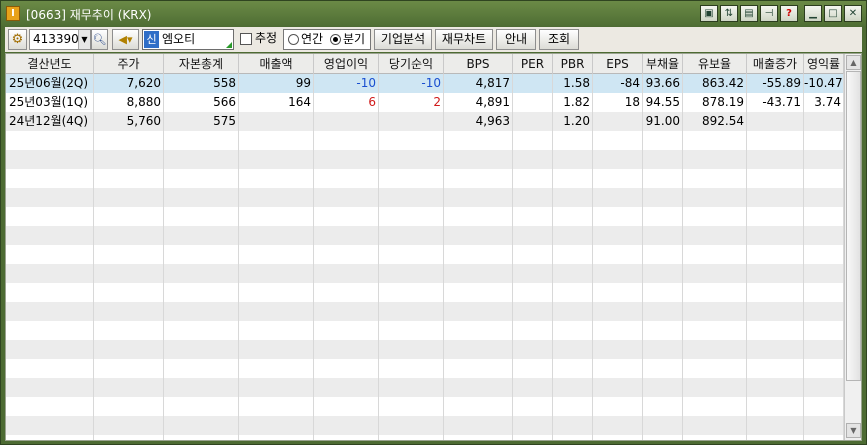 This screenshot has height=445, width=867. Describe the element at coordinates (663, 64) in the screenshot. I see `column-header: 부채율` at that location.